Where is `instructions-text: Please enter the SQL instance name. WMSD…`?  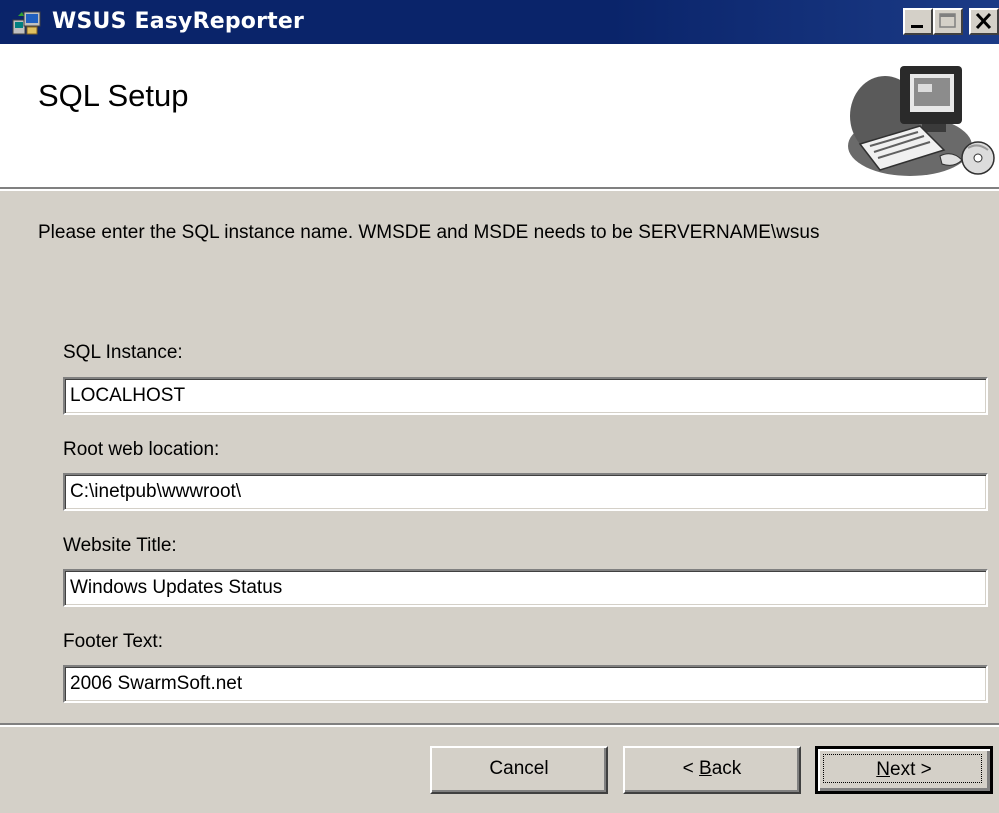 instructions-text: Please enter the SQL instance name. WMSD… is located at coordinates (429, 232).